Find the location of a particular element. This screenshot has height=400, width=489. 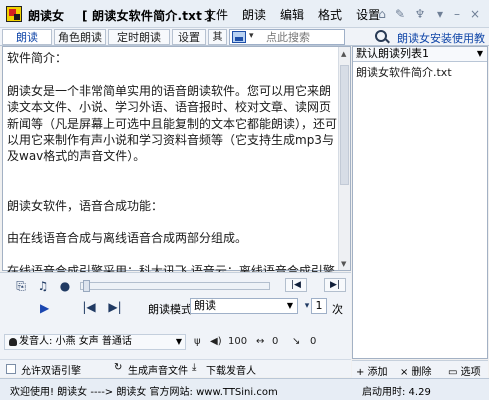

volume-value: 100 is located at coordinates (237, 341).